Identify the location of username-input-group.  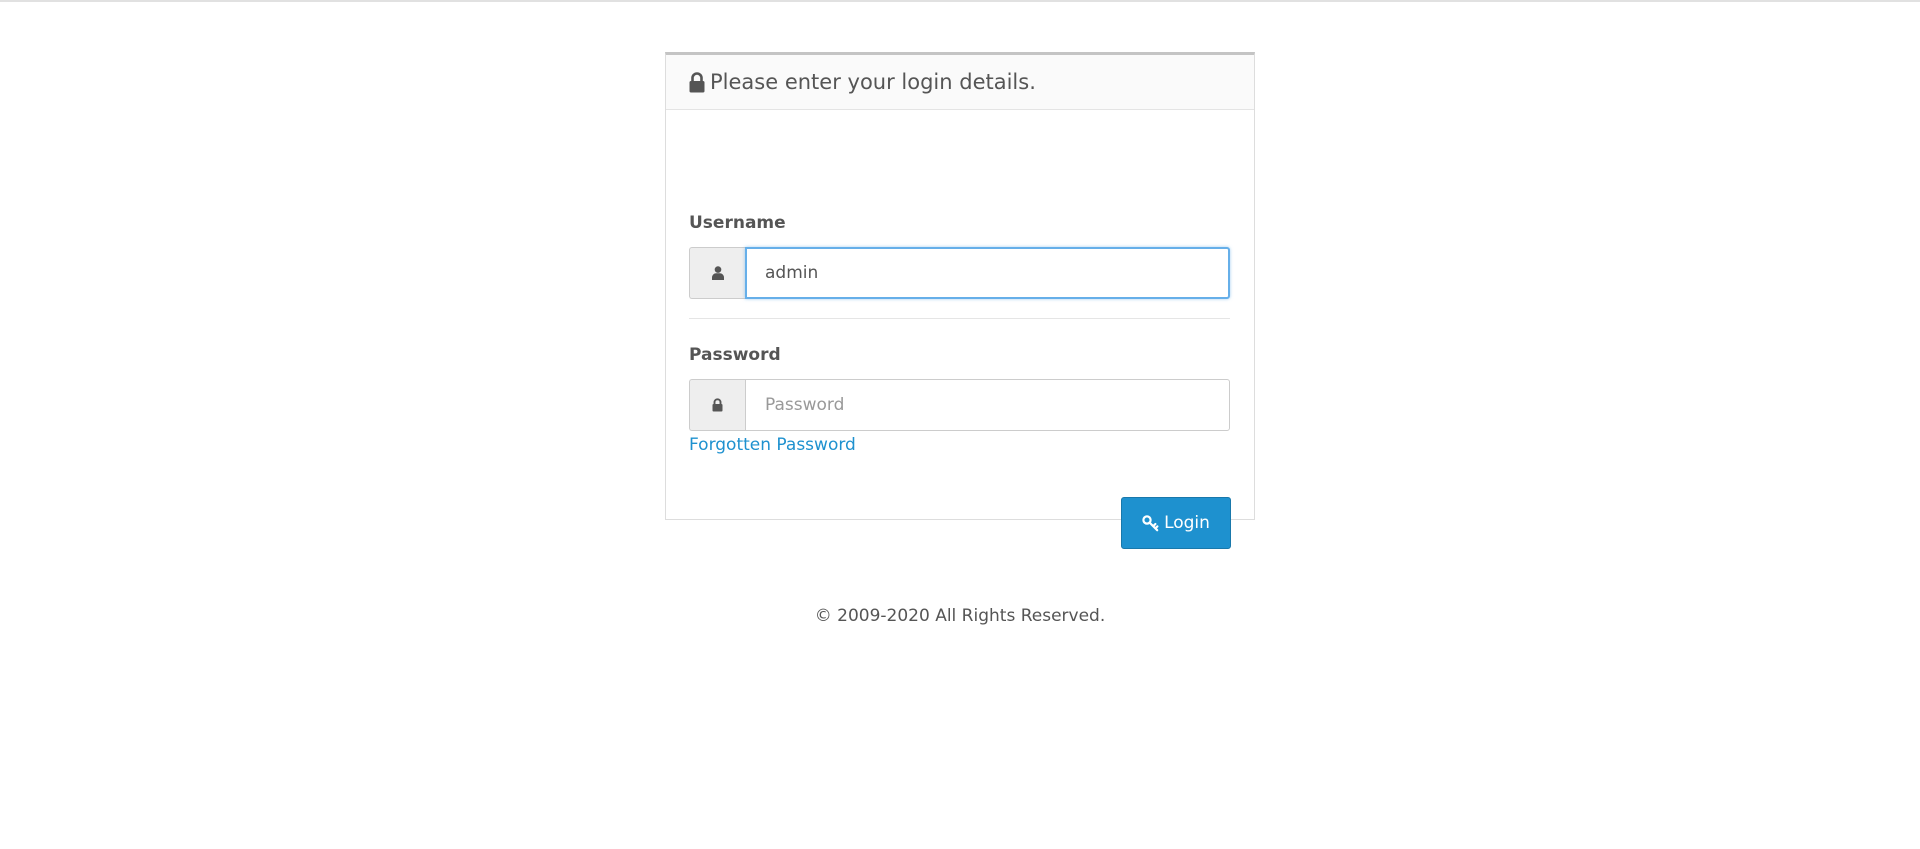
(959, 273).